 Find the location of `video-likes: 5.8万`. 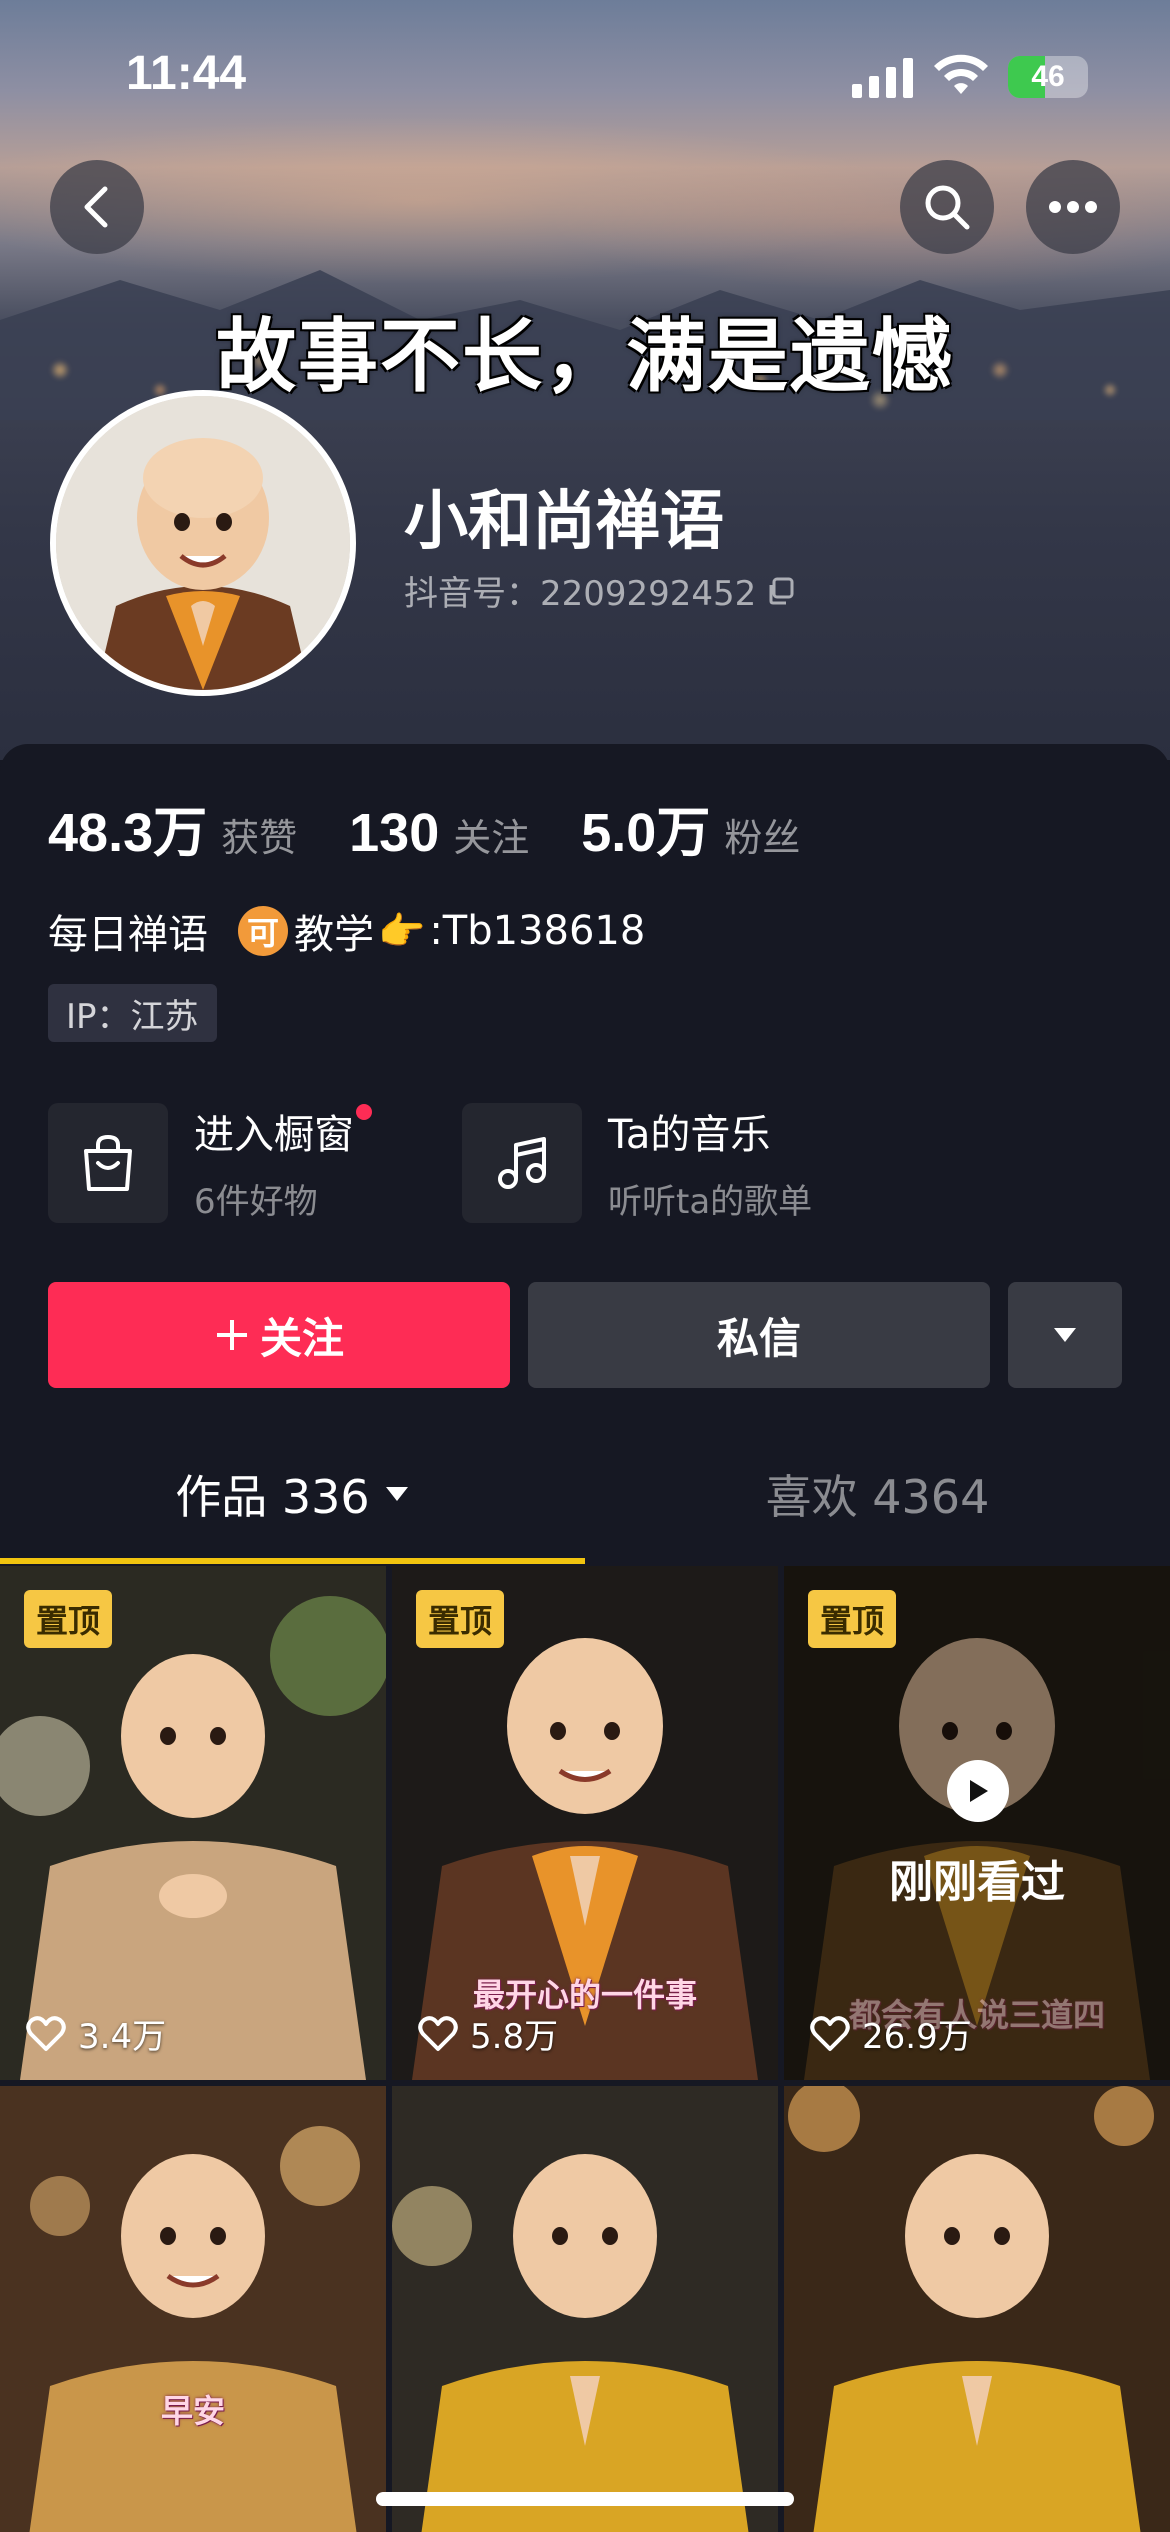

video-likes: 5.8万 is located at coordinates (488, 2033).